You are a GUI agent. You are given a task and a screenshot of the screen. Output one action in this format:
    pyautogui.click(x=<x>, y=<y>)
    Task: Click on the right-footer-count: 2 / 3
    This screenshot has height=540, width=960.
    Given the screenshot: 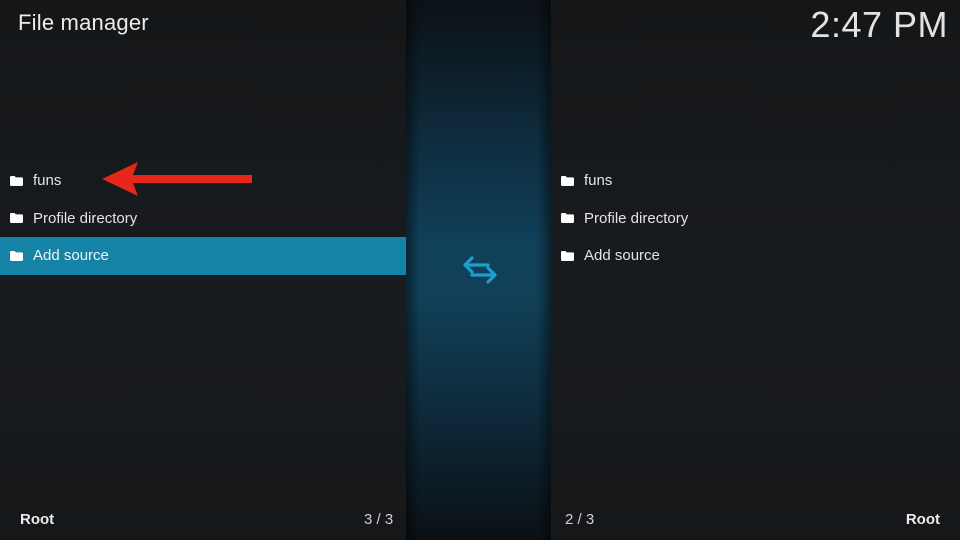 What is the action you would take?
    pyautogui.click(x=580, y=519)
    